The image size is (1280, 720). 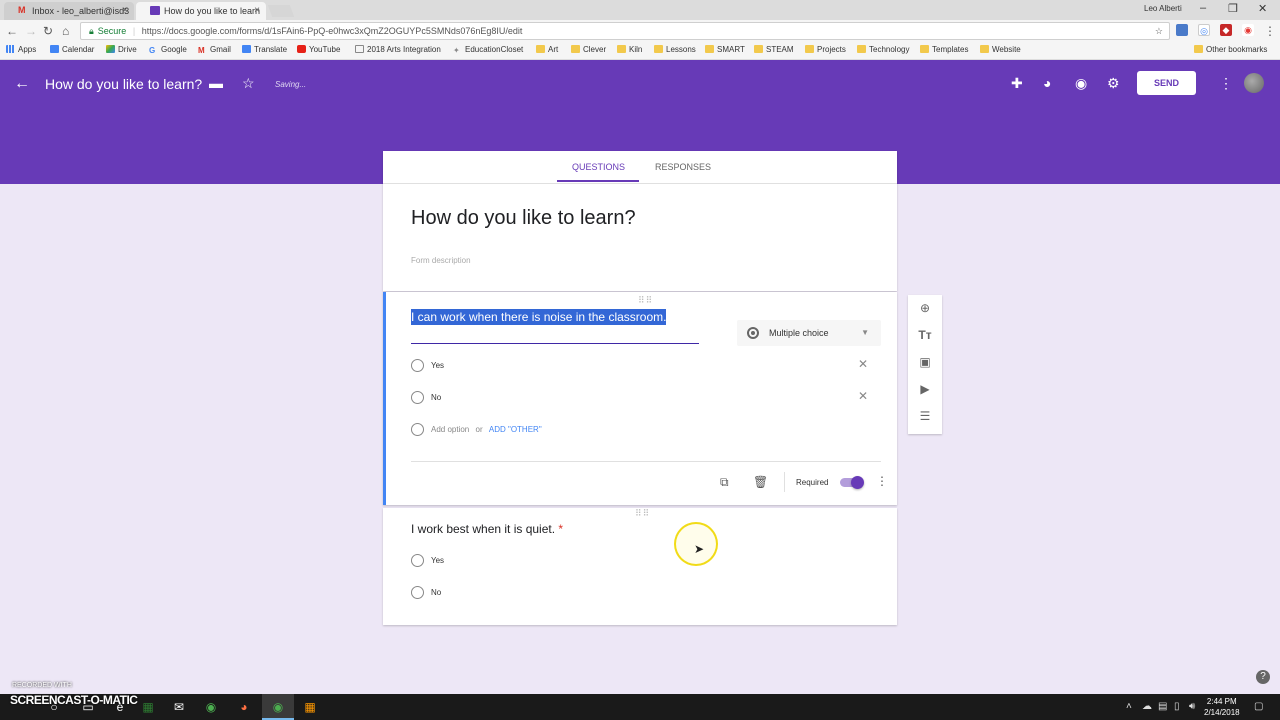 What do you see at coordinates (515, 429) in the screenshot?
I see `add-other-button: ADD "OTHER"` at bounding box center [515, 429].